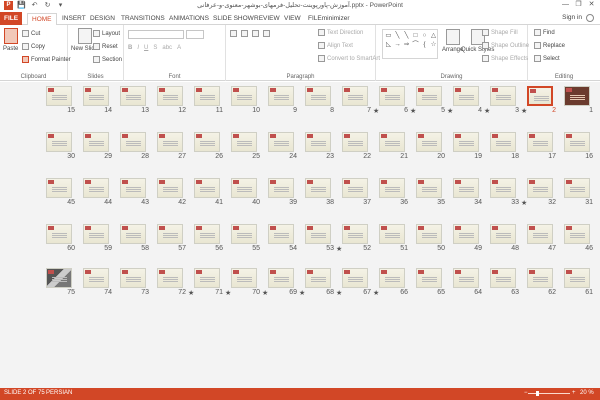  I want to click on strikethrough-icon: abc, so click(167, 48).